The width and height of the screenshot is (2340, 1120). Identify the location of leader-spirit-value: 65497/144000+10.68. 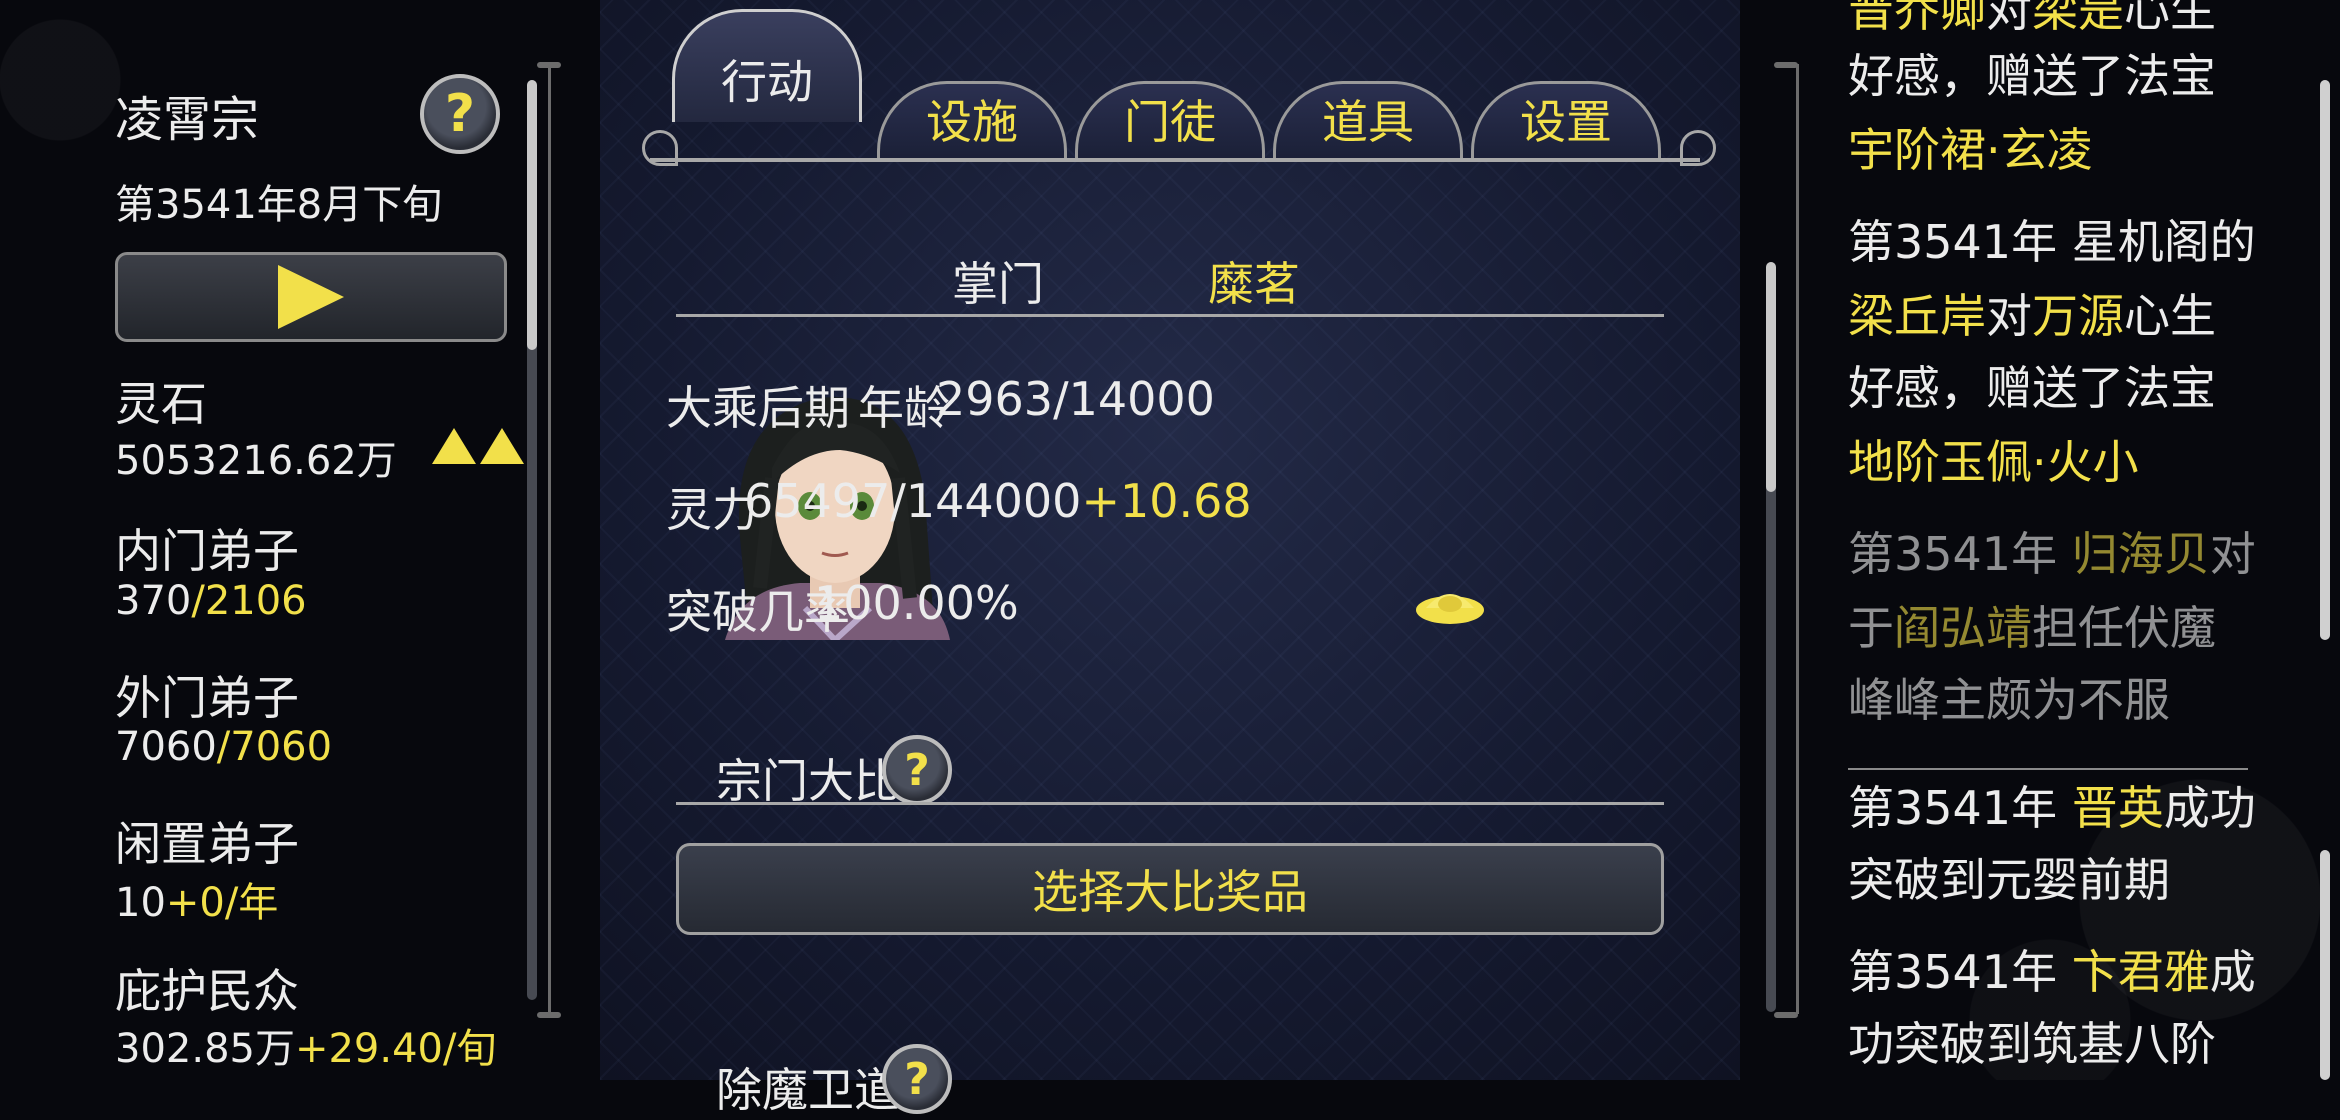
(998, 501).